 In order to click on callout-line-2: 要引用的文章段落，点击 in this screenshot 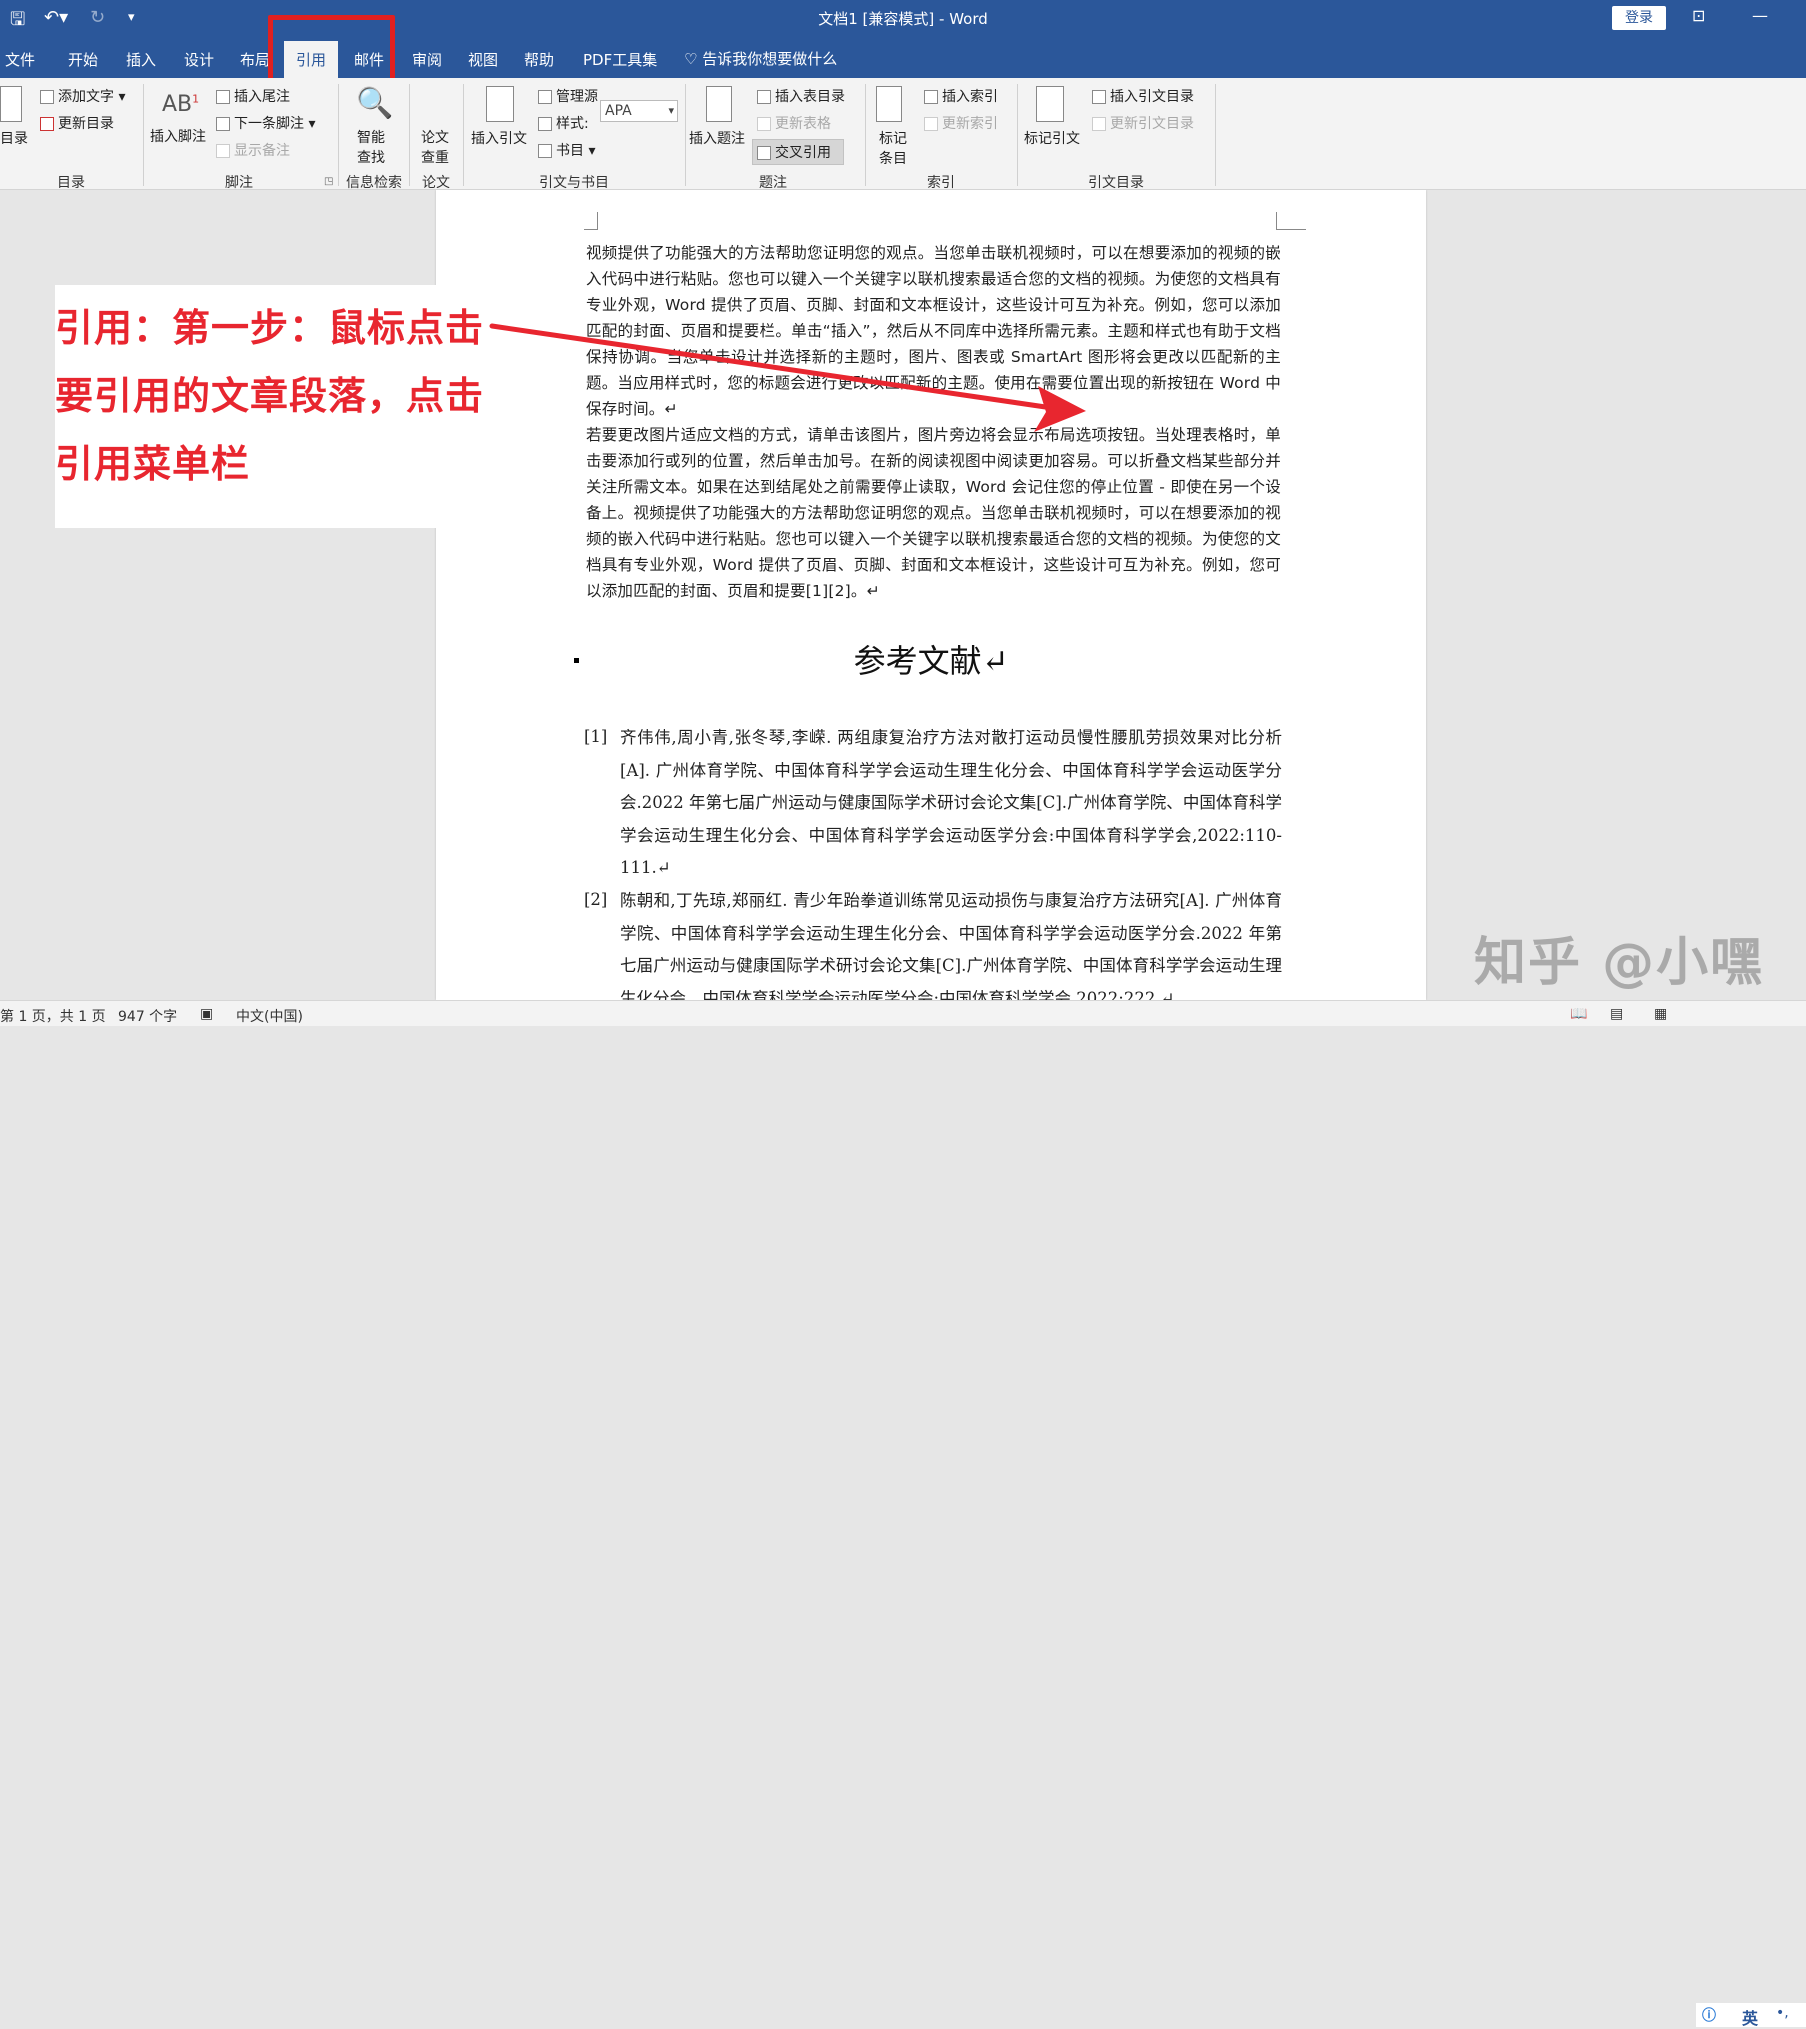, I will do `click(270, 396)`.